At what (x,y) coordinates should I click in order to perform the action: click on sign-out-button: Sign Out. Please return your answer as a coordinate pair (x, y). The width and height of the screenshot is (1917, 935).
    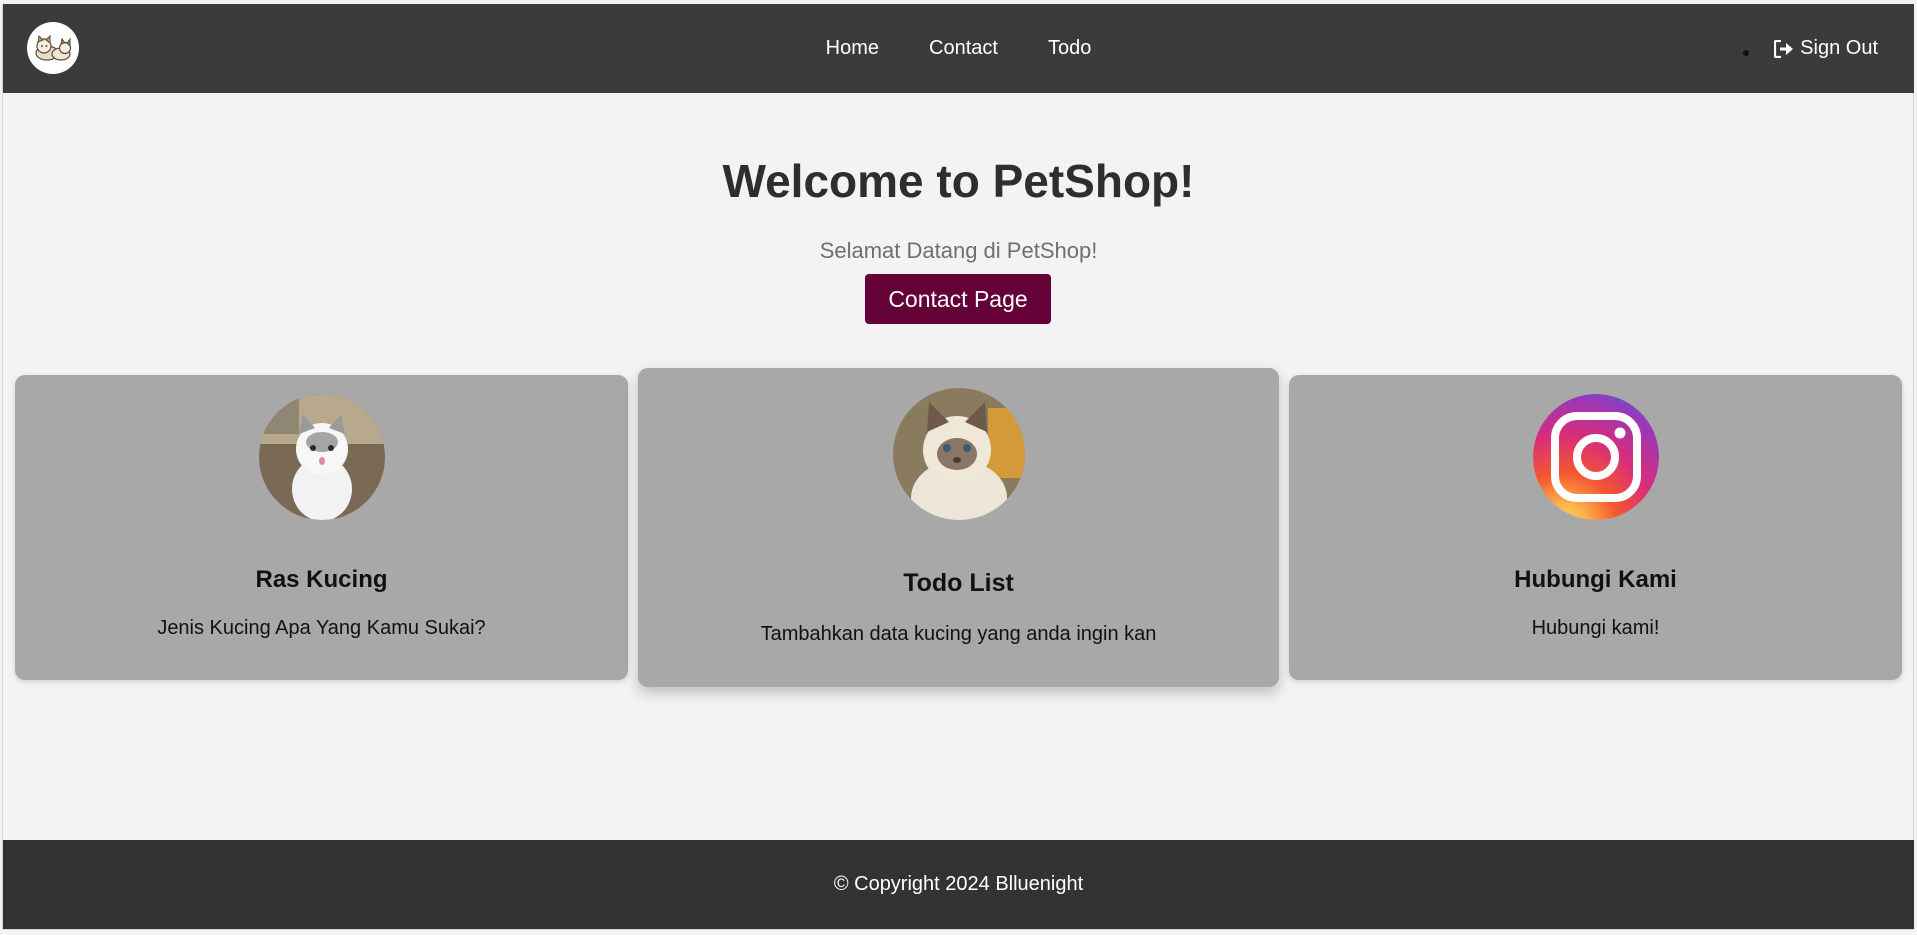
    Looking at the image, I should click on (1826, 48).